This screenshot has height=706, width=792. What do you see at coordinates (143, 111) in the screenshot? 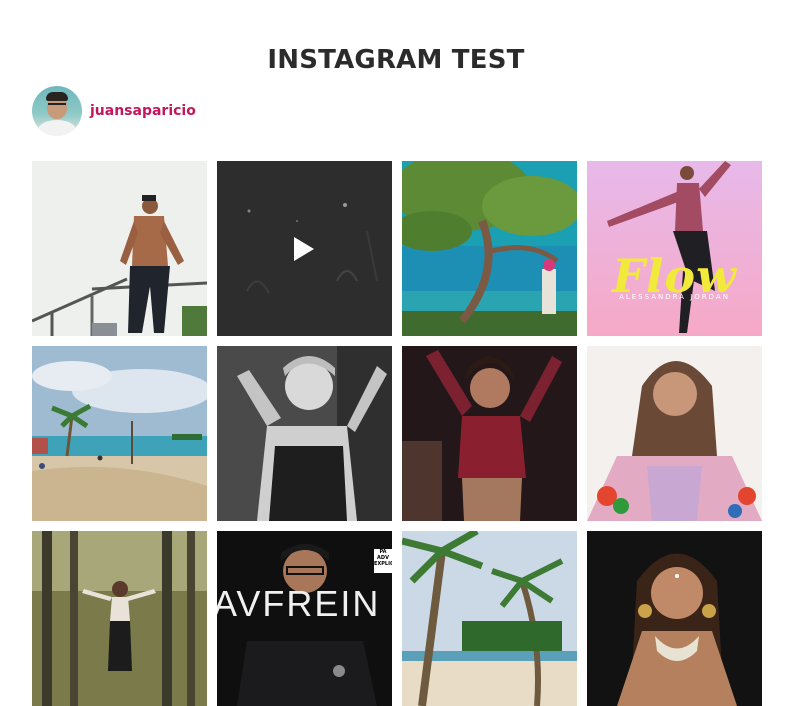
I see `username-link: juansaparicio` at bounding box center [143, 111].